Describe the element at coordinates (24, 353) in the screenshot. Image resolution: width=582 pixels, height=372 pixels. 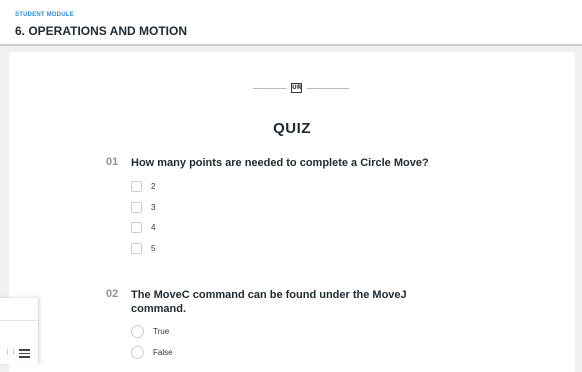
I see `hamburger-menu-icon` at that location.